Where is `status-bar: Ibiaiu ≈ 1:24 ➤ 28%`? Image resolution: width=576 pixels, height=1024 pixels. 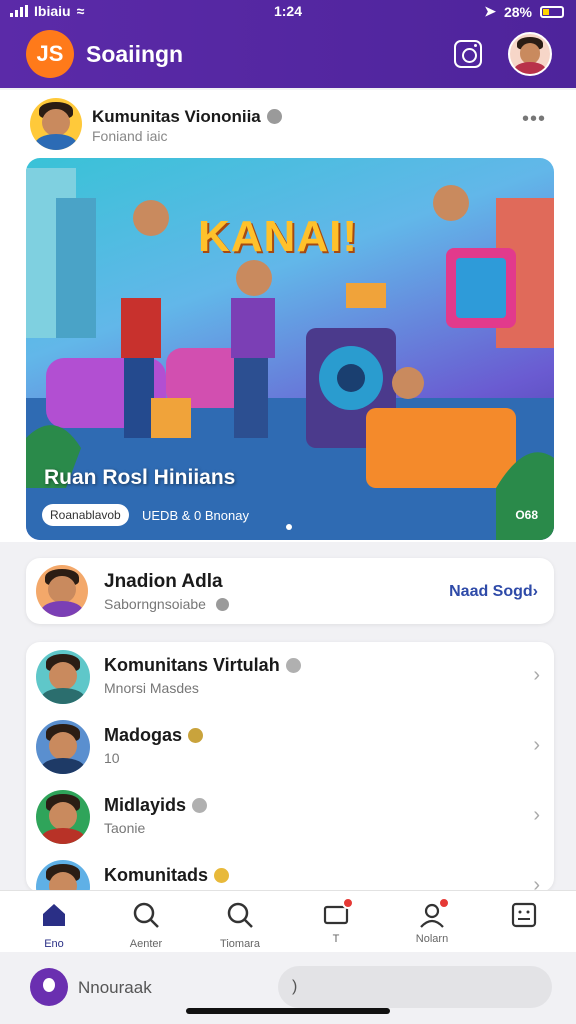
status-bar: Ibiaiu ≈ 1:24 ➤ 28% is located at coordinates (288, 12).